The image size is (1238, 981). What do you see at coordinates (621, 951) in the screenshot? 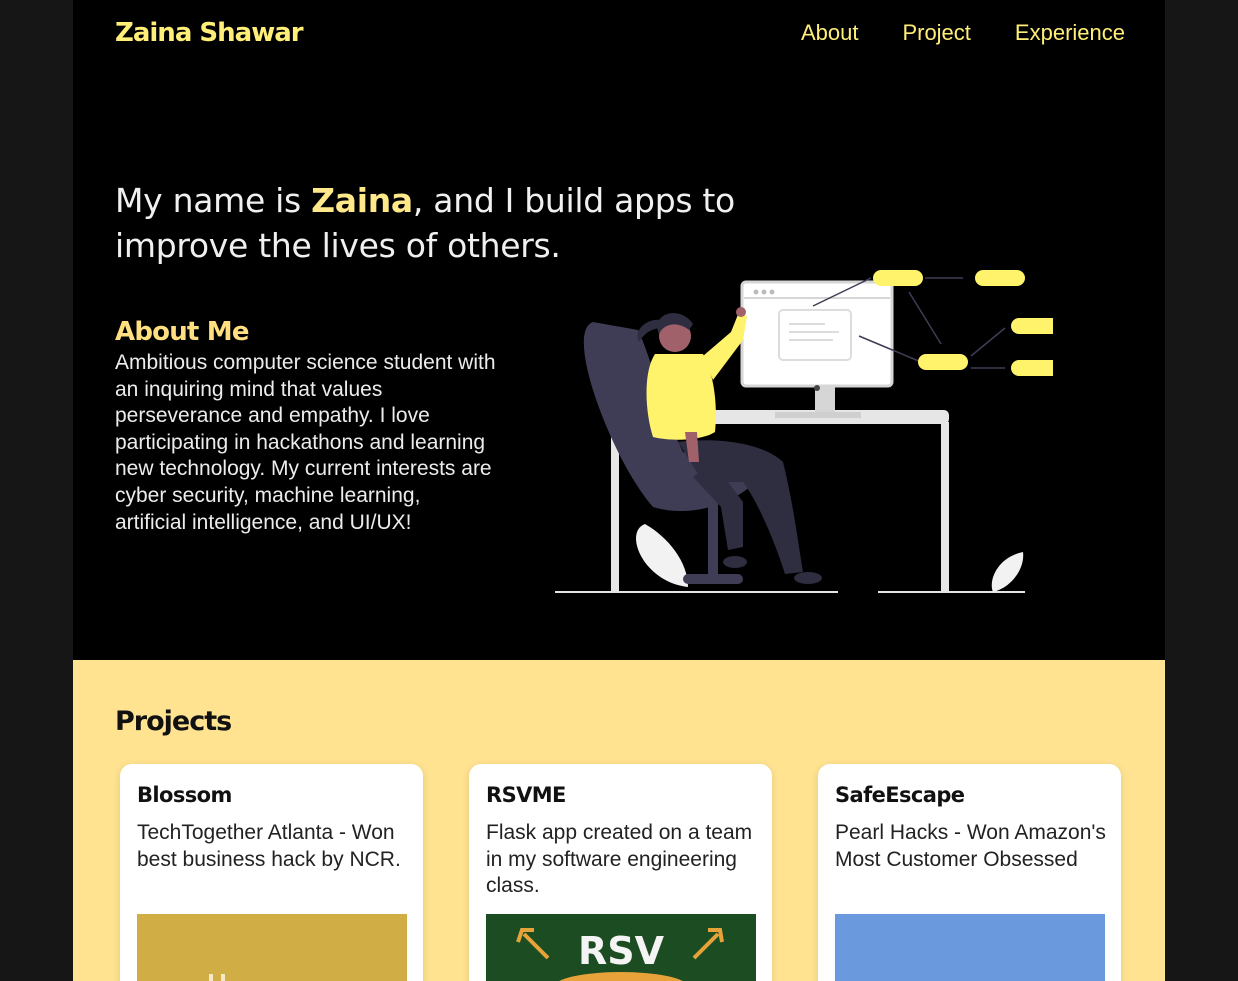
I see `rsvme-logo-text: RSV` at bounding box center [621, 951].